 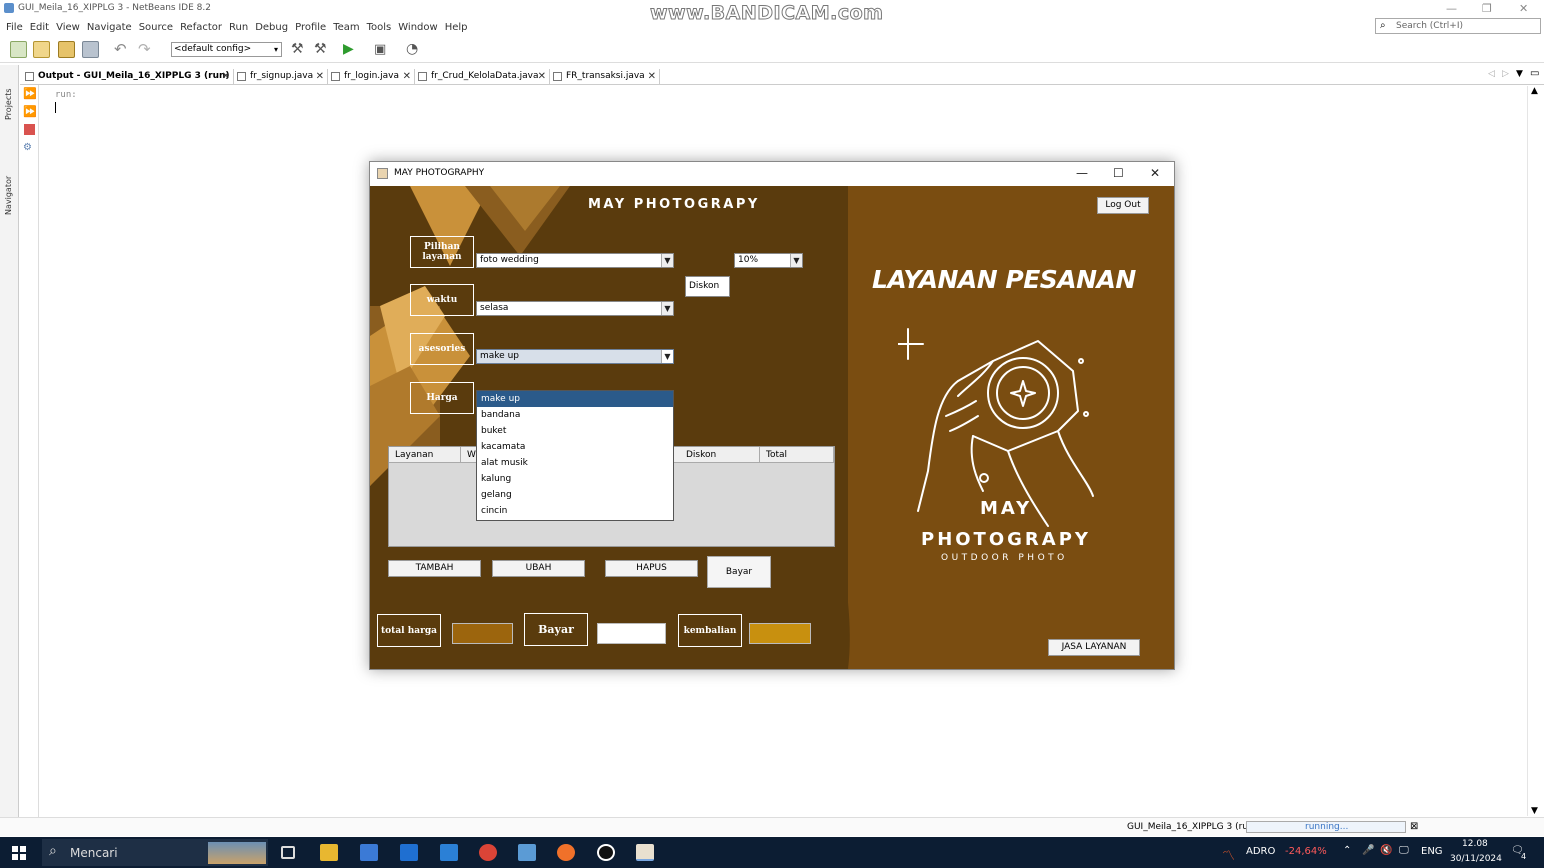 What do you see at coordinates (29, 129) in the screenshot?
I see `stop-icon` at bounding box center [29, 129].